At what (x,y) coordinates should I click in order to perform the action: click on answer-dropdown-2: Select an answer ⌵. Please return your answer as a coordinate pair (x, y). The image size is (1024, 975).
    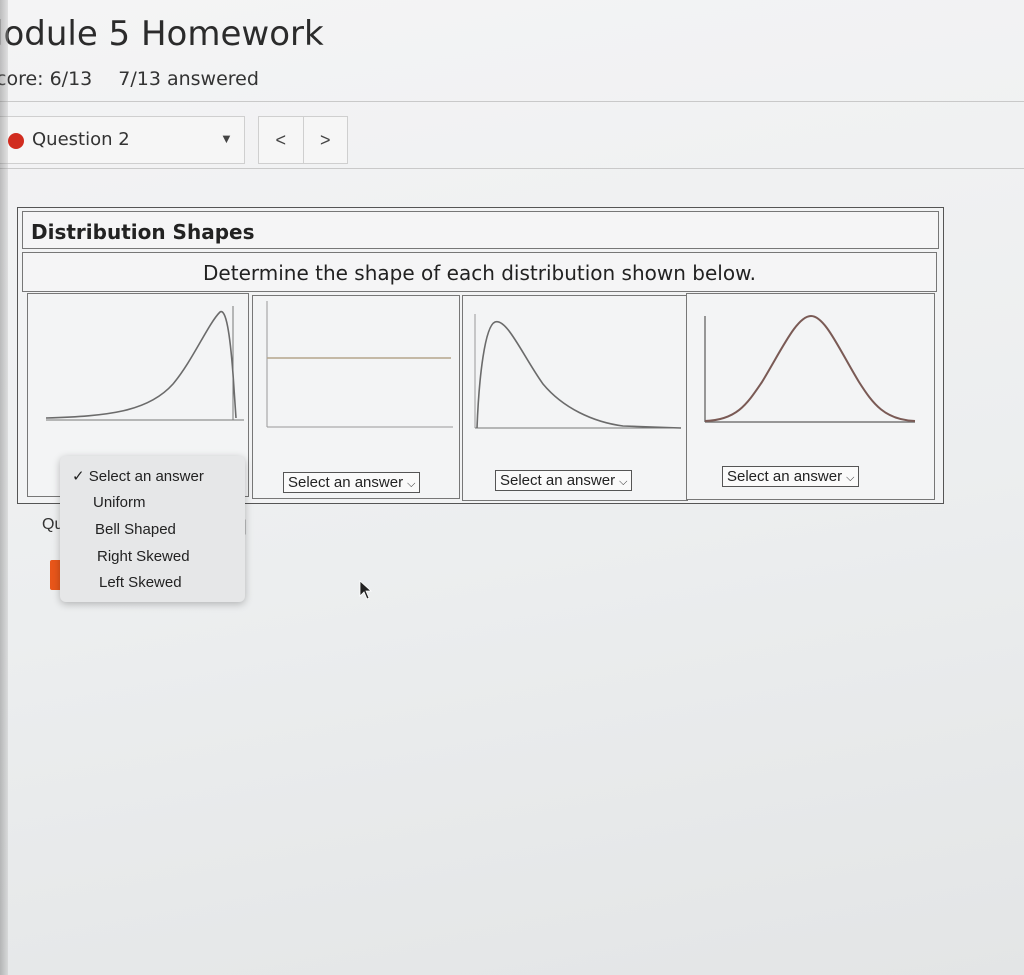
    Looking at the image, I should click on (352, 482).